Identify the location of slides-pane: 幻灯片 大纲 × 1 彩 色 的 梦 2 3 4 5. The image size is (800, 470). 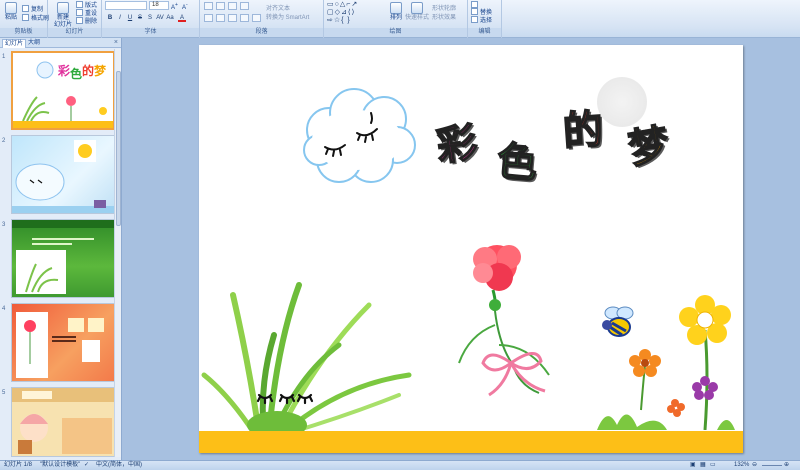
(61, 249).